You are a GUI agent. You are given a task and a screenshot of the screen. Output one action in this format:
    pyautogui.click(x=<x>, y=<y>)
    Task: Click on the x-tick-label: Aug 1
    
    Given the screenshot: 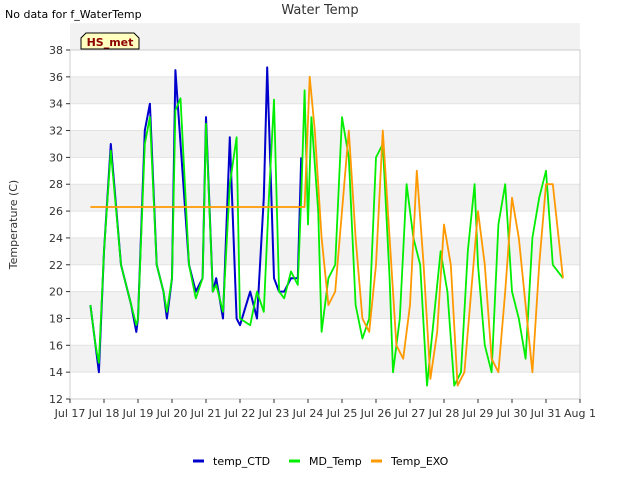 What is the action you would take?
    pyautogui.click(x=580, y=413)
    